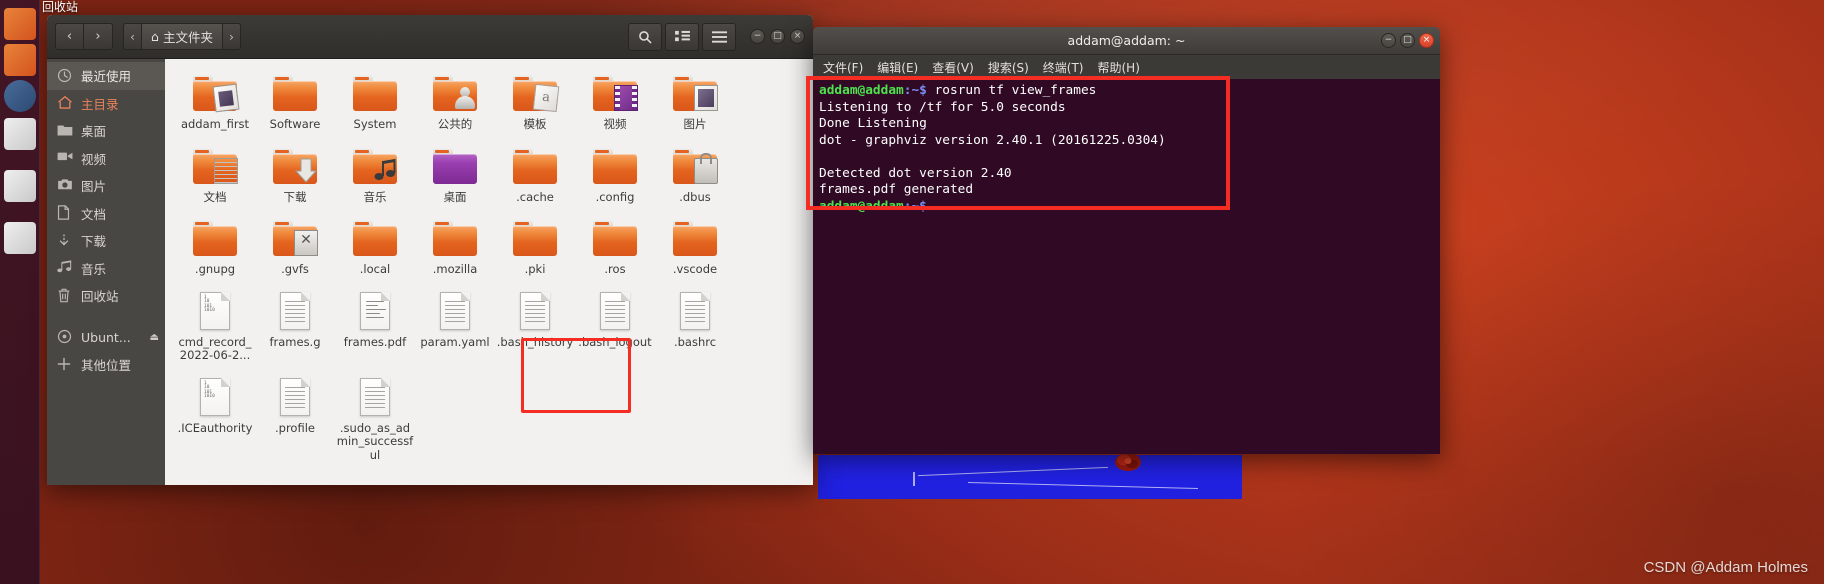  I want to click on file-item: .ros, so click(615, 244).